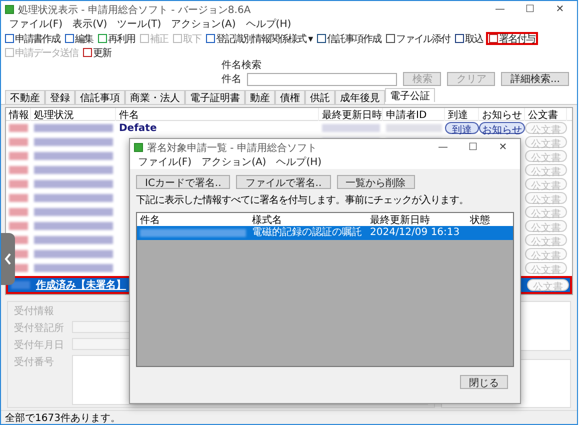  Describe the element at coordinates (241, 65) in the screenshot. I see `search-title: 件名検索` at that location.